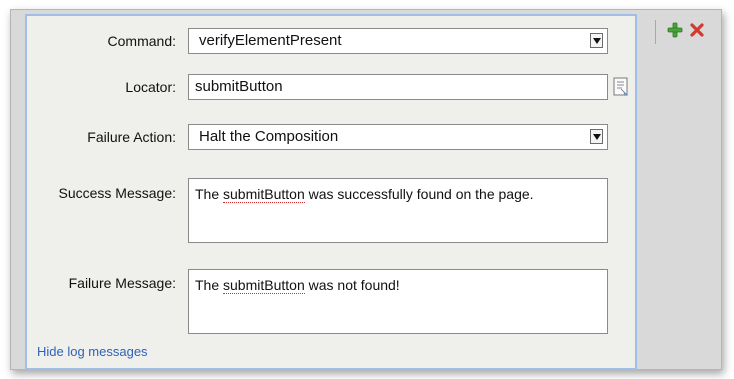 This screenshot has height=379, width=734. Describe the element at coordinates (209, 194) in the screenshot. I see `success-message-prefix: The` at that location.